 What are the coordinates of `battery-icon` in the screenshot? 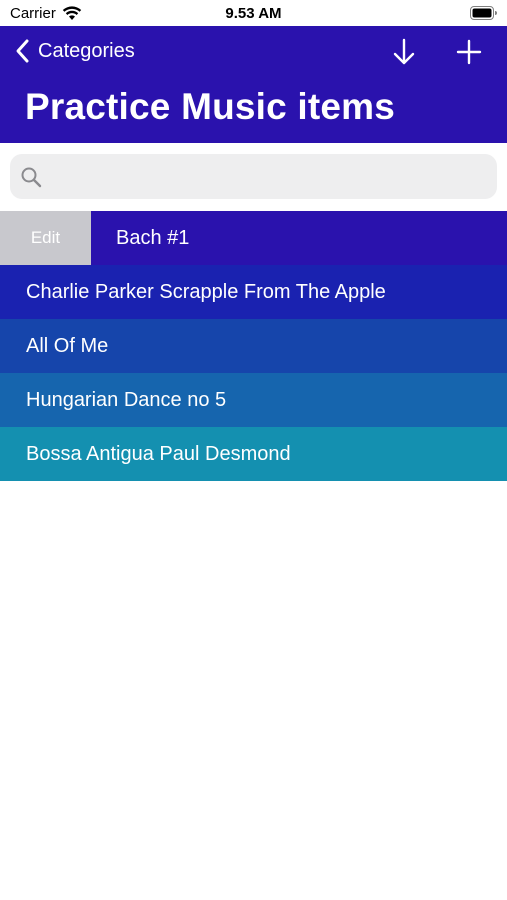 It's located at (483, 13).